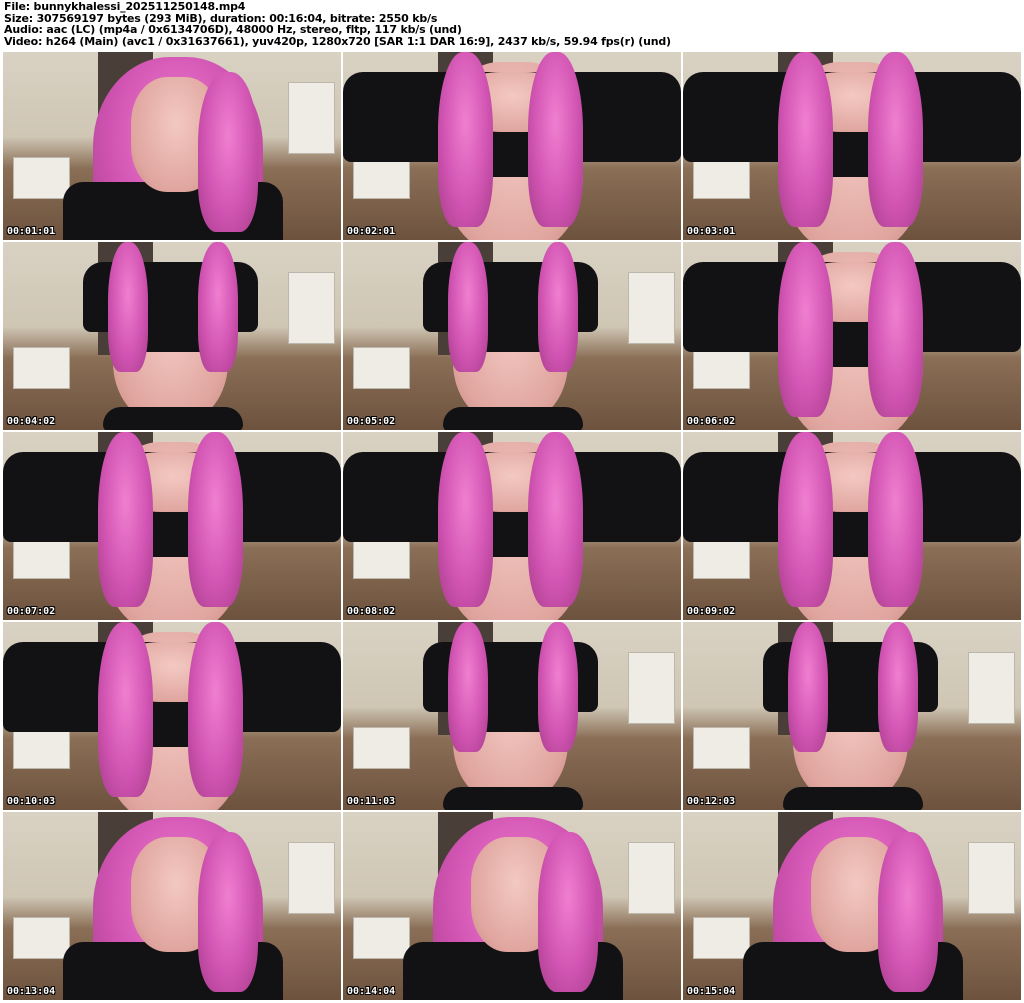  I want to click on video-thumbnail: 00:10:03, so click(172, 716).